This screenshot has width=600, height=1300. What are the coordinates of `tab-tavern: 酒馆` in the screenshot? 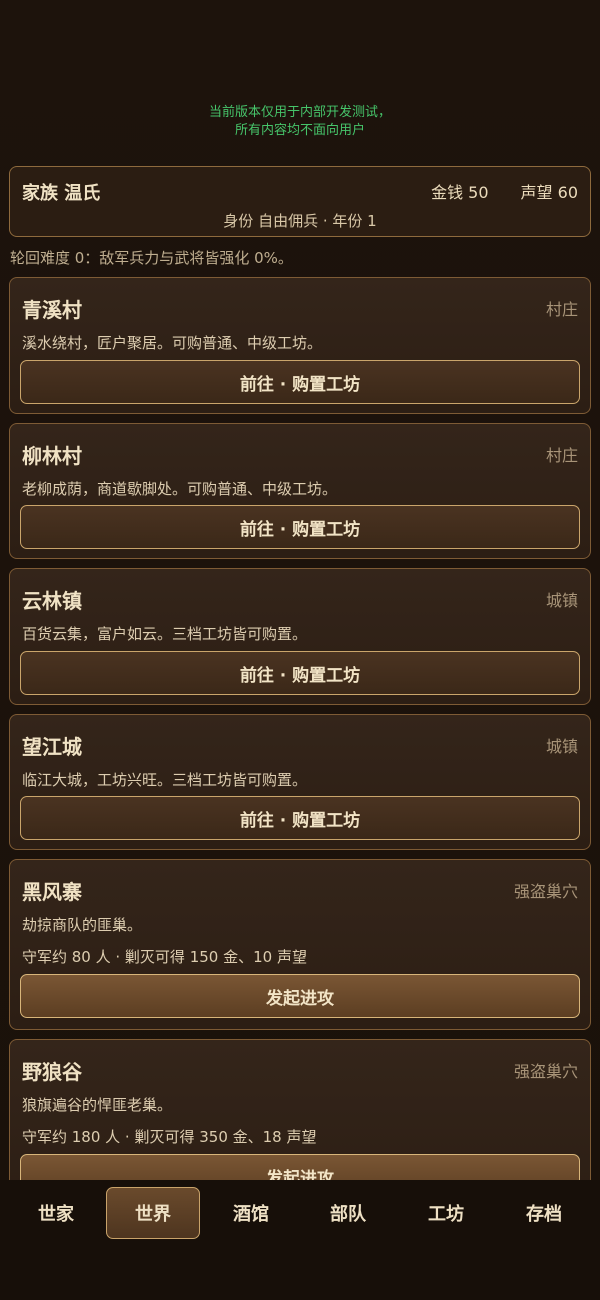 It's located at (251, 1213).